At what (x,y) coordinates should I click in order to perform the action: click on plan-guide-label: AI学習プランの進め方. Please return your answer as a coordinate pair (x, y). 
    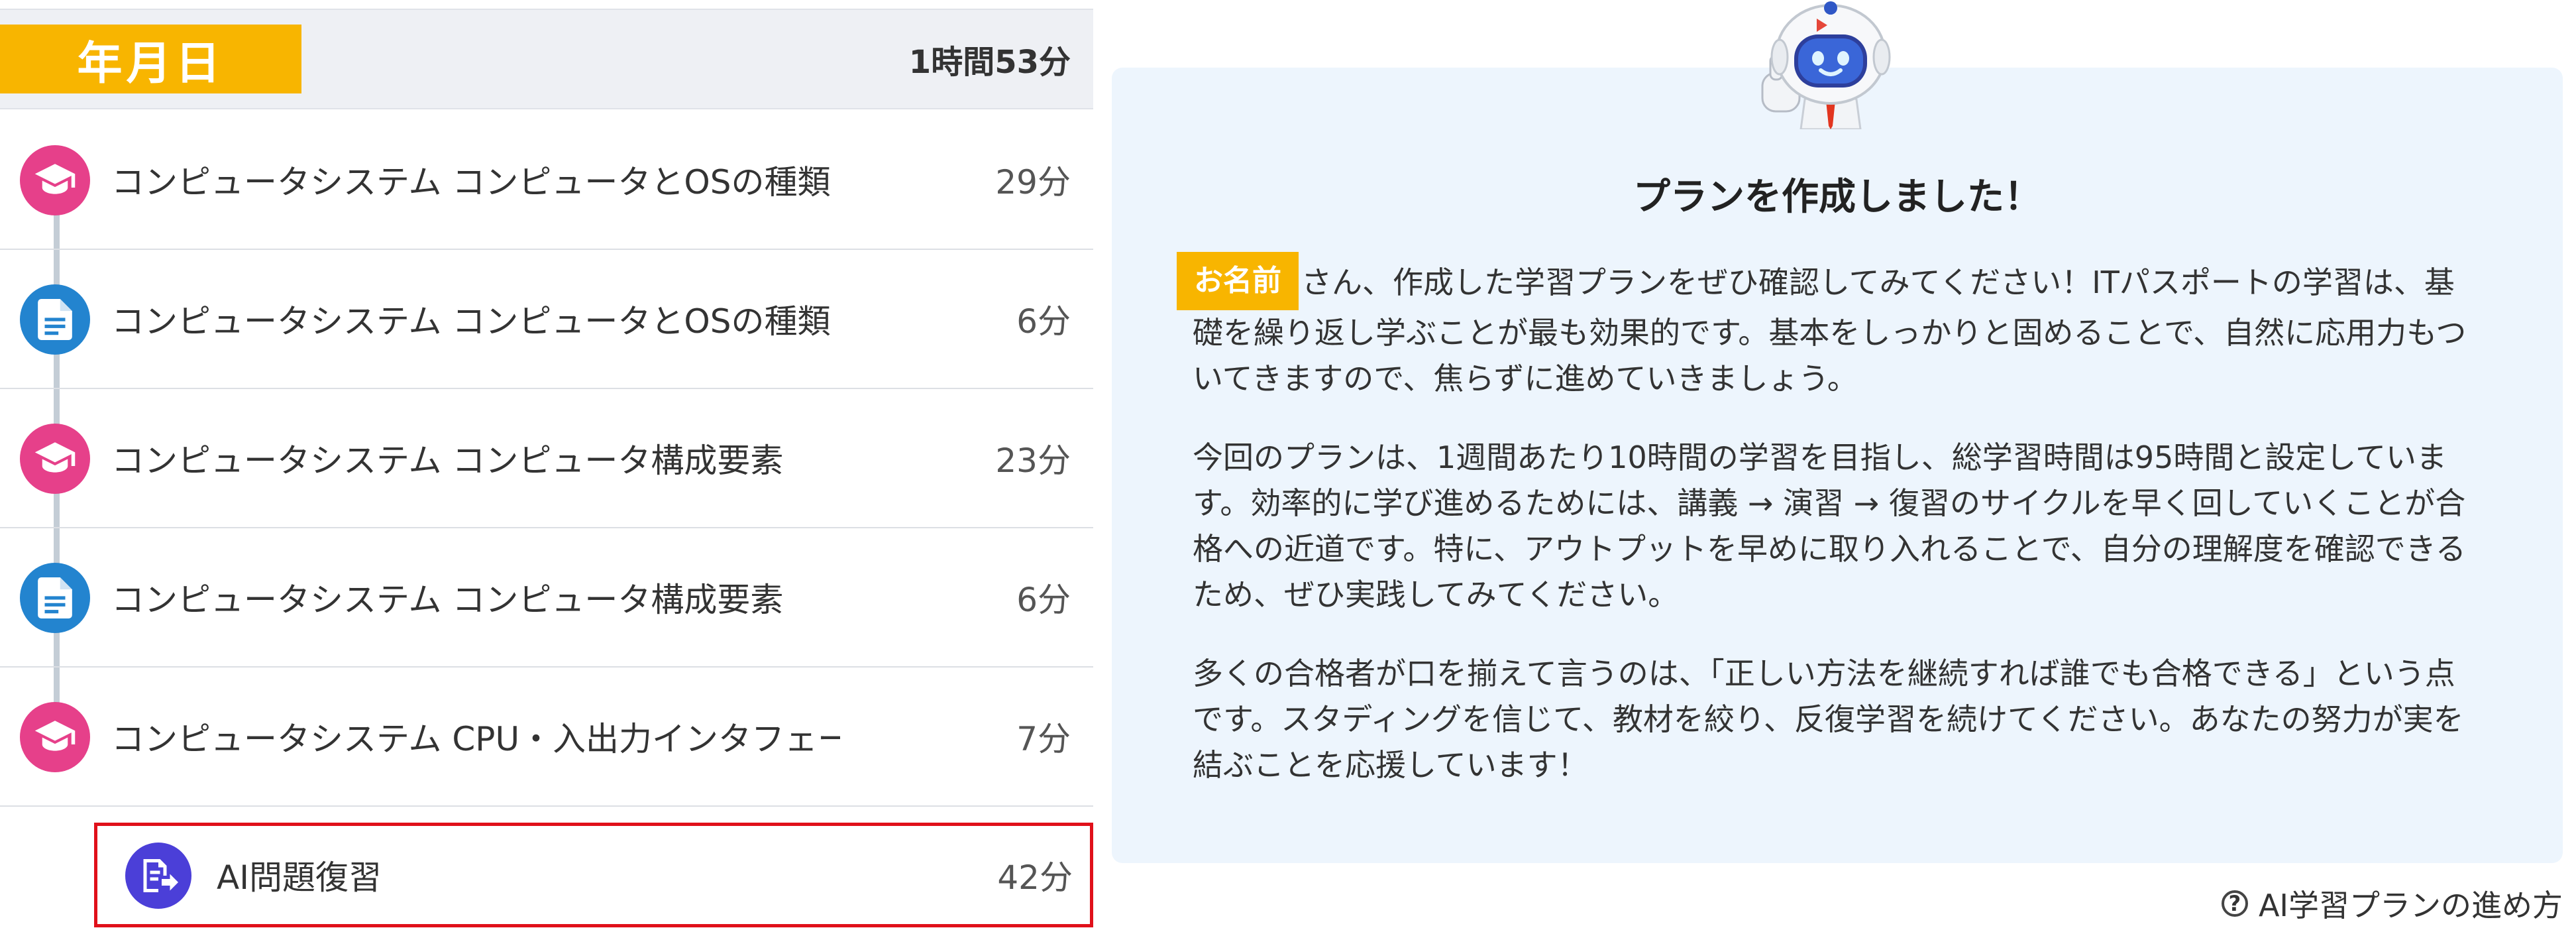
    Looking at the image, I should click on (2410, 905).